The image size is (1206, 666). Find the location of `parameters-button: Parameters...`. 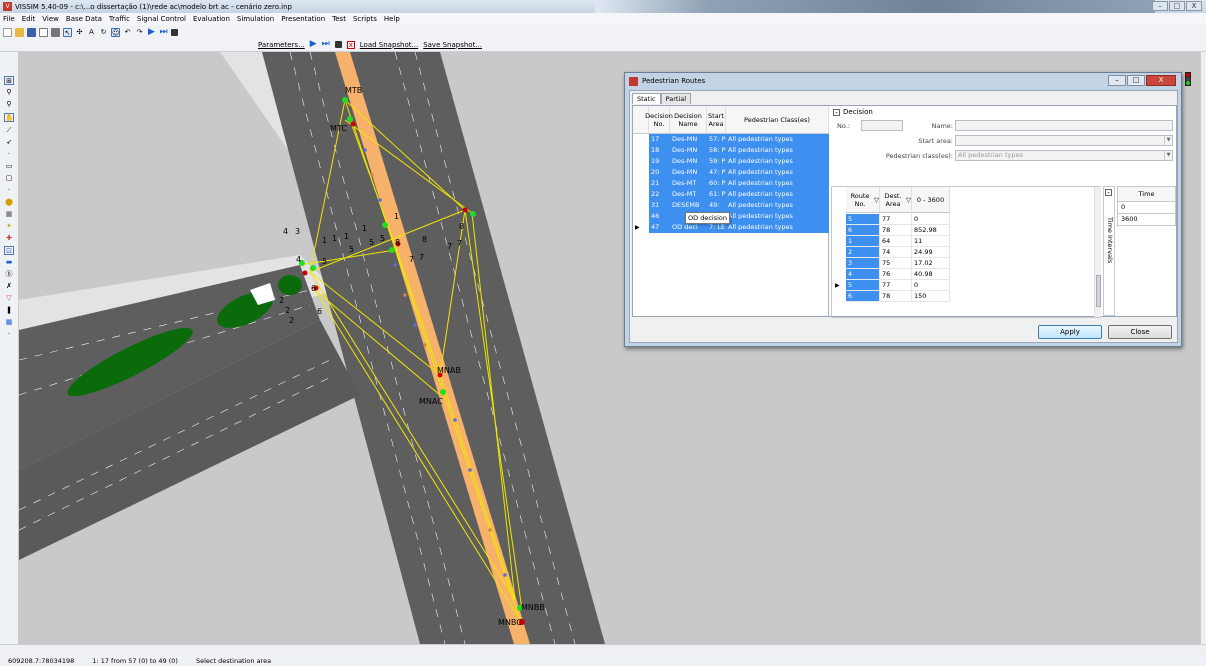

parameters-button: Parameters... is located at coordinates (281, 45).